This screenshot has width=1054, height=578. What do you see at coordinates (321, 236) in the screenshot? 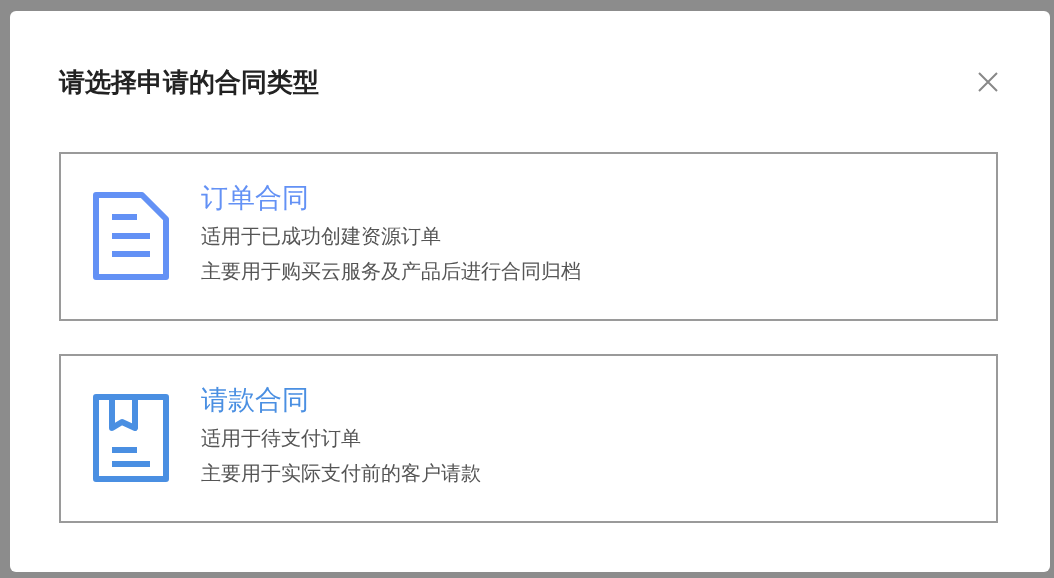
I see `option-description: 适用于已成功创建资源订单` at bounding box center [321, 236].